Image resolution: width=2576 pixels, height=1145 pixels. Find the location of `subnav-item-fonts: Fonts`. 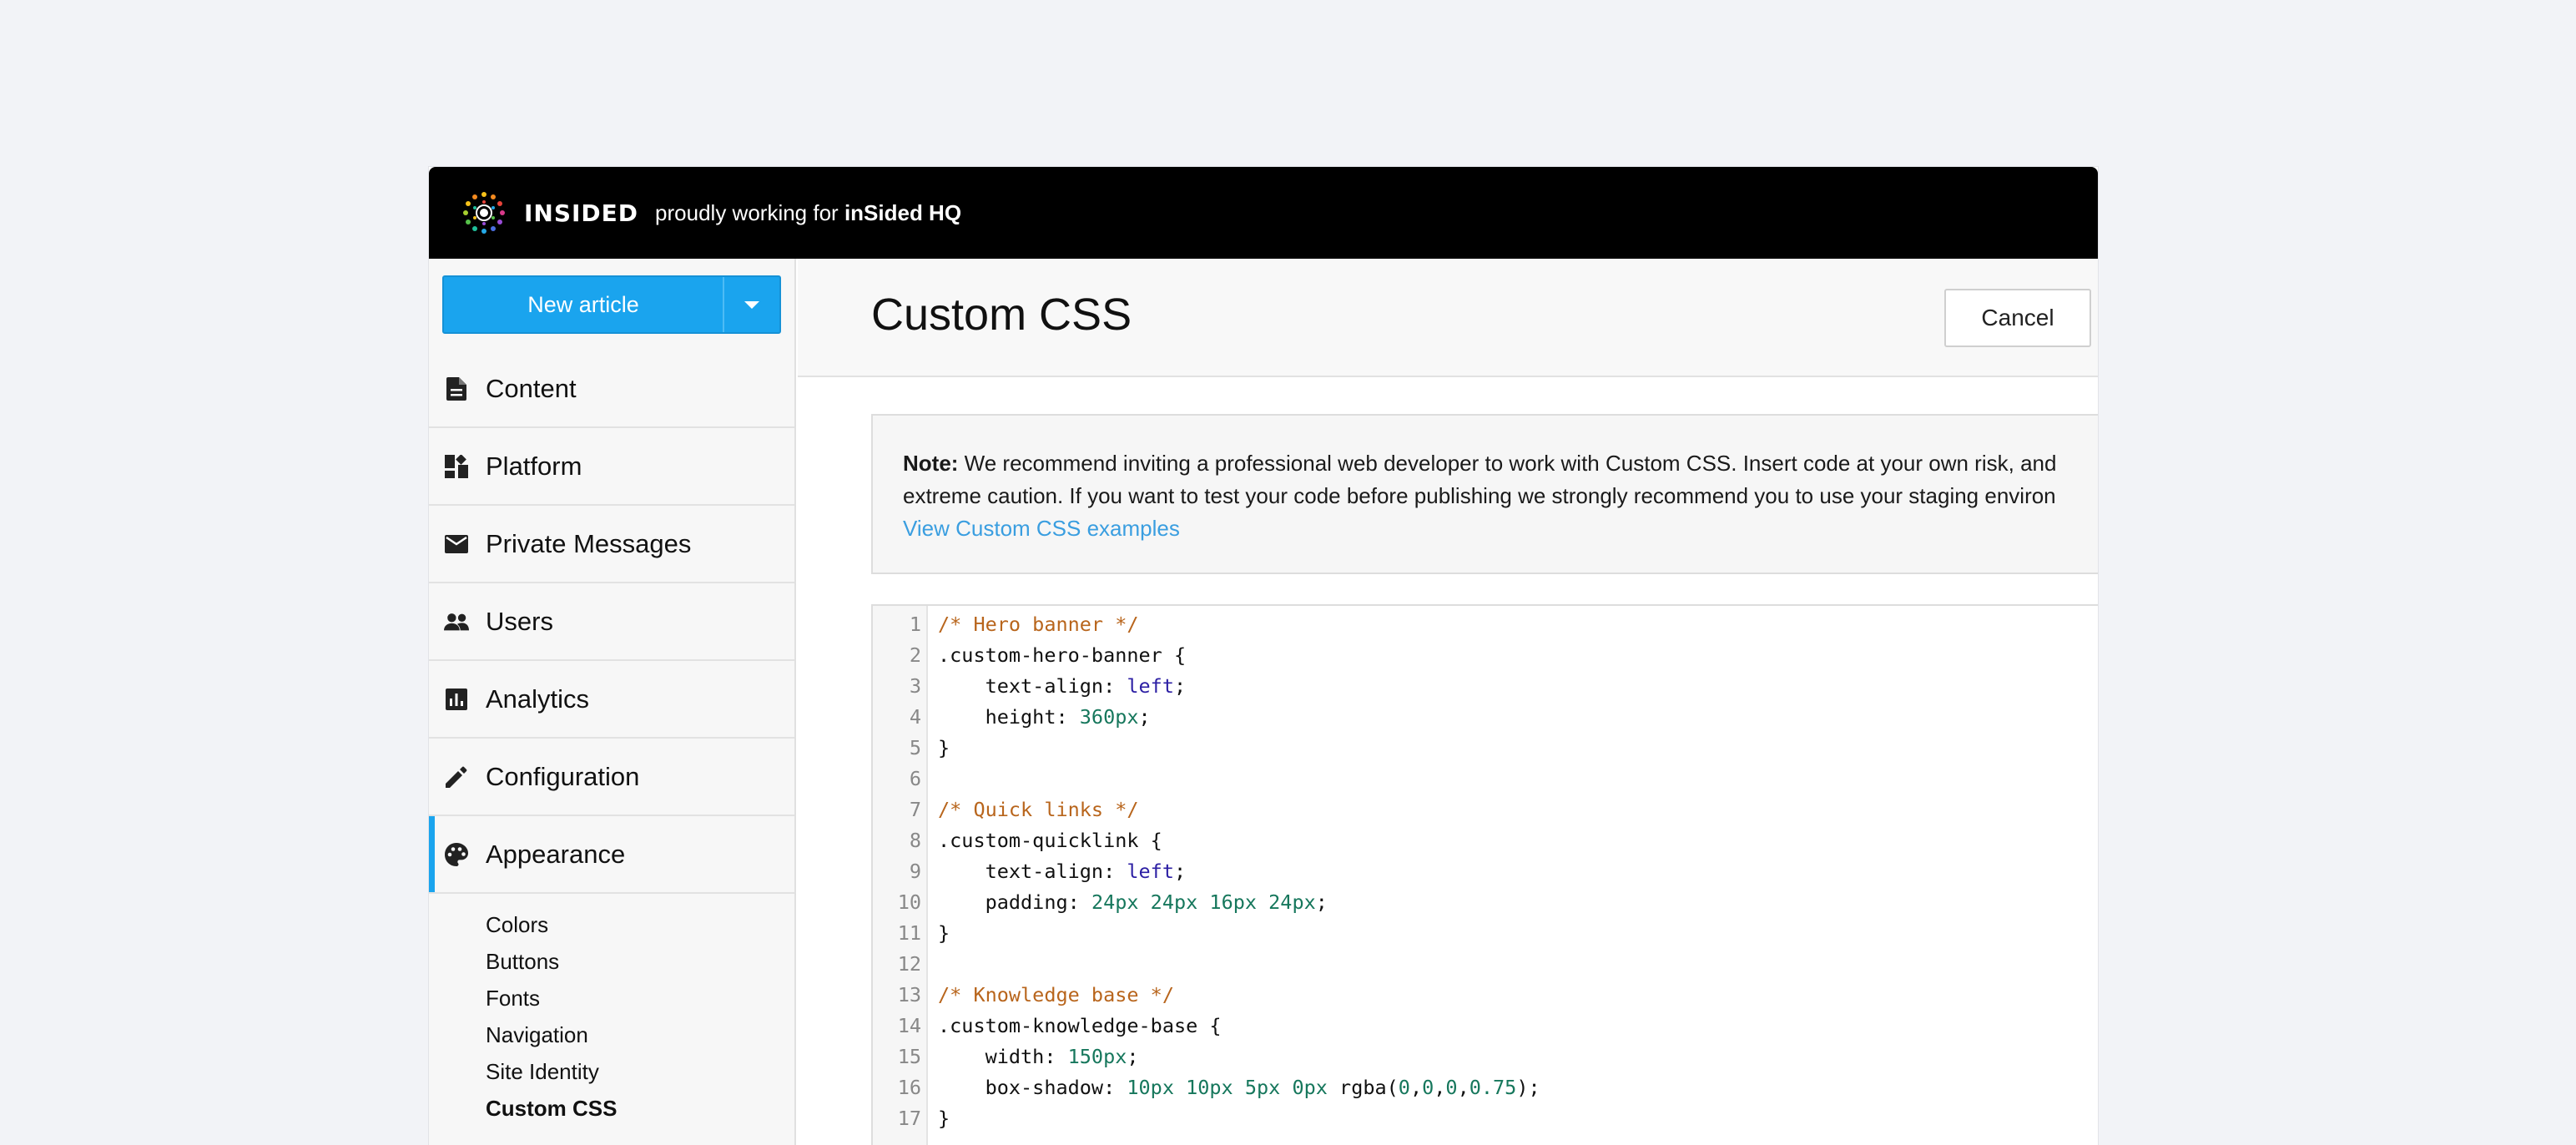

subnav-item-fonts: Fonts is located at coordinates (551, 998).